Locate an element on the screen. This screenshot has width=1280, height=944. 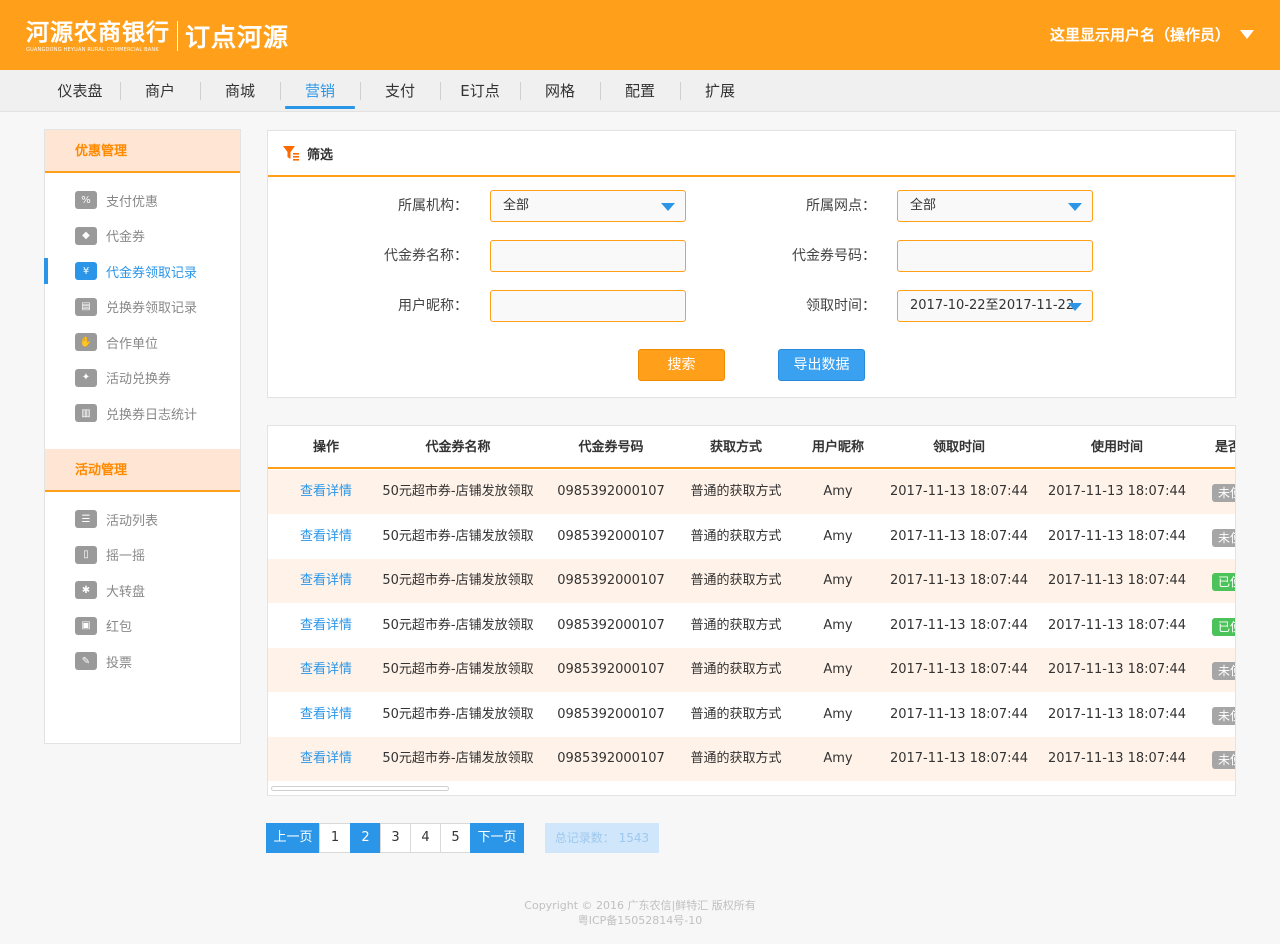
sidebar-group-title: 优惠管理 is located at coordinates (142, 151).